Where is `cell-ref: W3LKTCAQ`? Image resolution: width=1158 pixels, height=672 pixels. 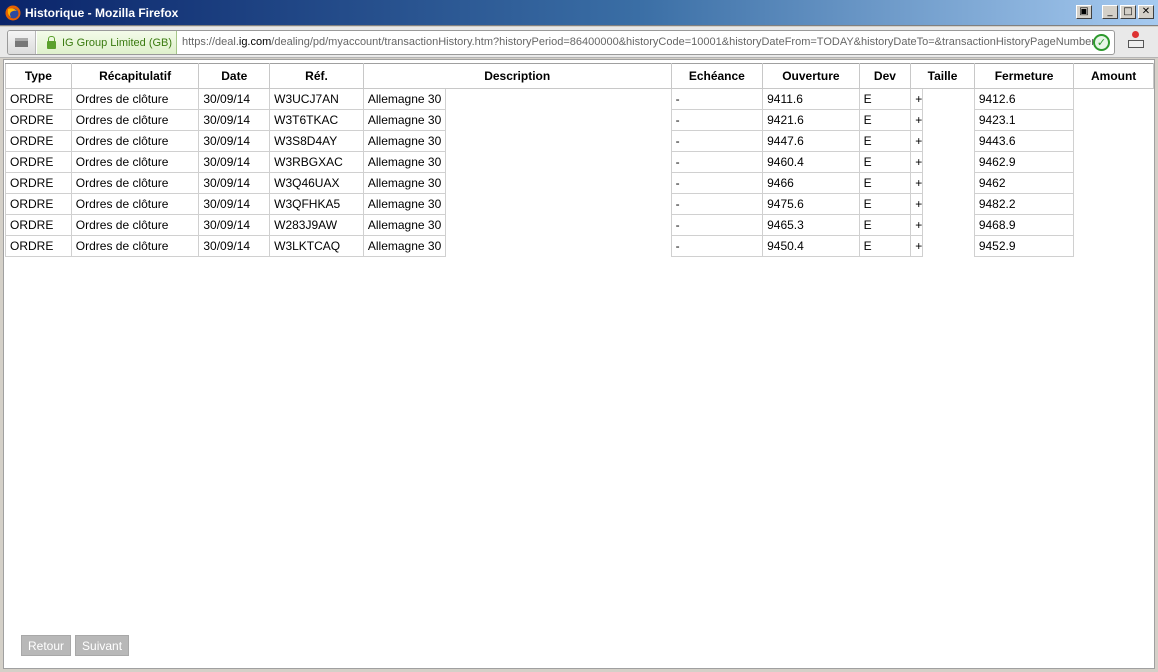
cell-ref: W3LKTCAQ is located at coordinates (316, 246).